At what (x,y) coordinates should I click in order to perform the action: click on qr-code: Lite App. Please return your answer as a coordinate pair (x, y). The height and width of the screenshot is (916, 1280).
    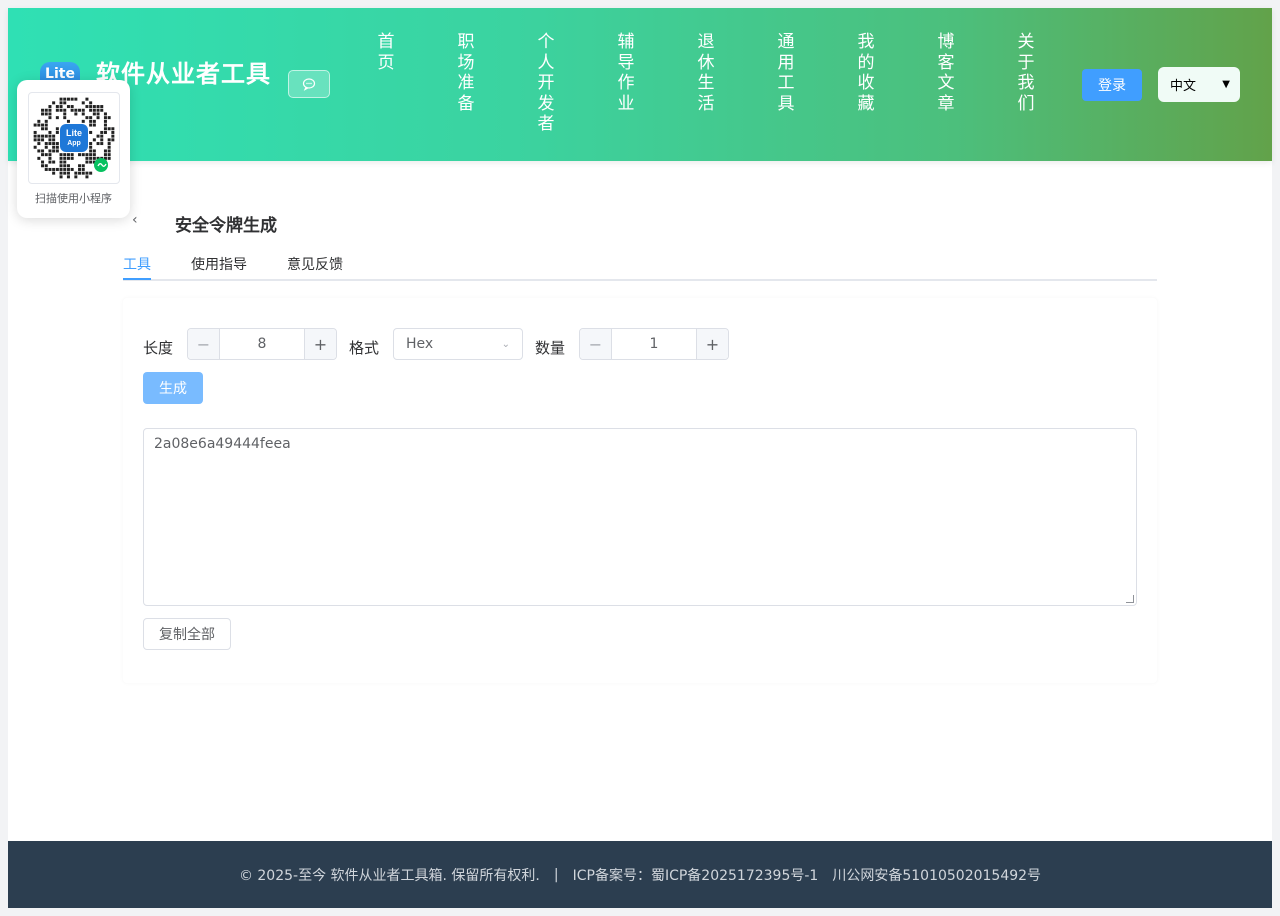
    Looking at the image, I should click on (74, 138).